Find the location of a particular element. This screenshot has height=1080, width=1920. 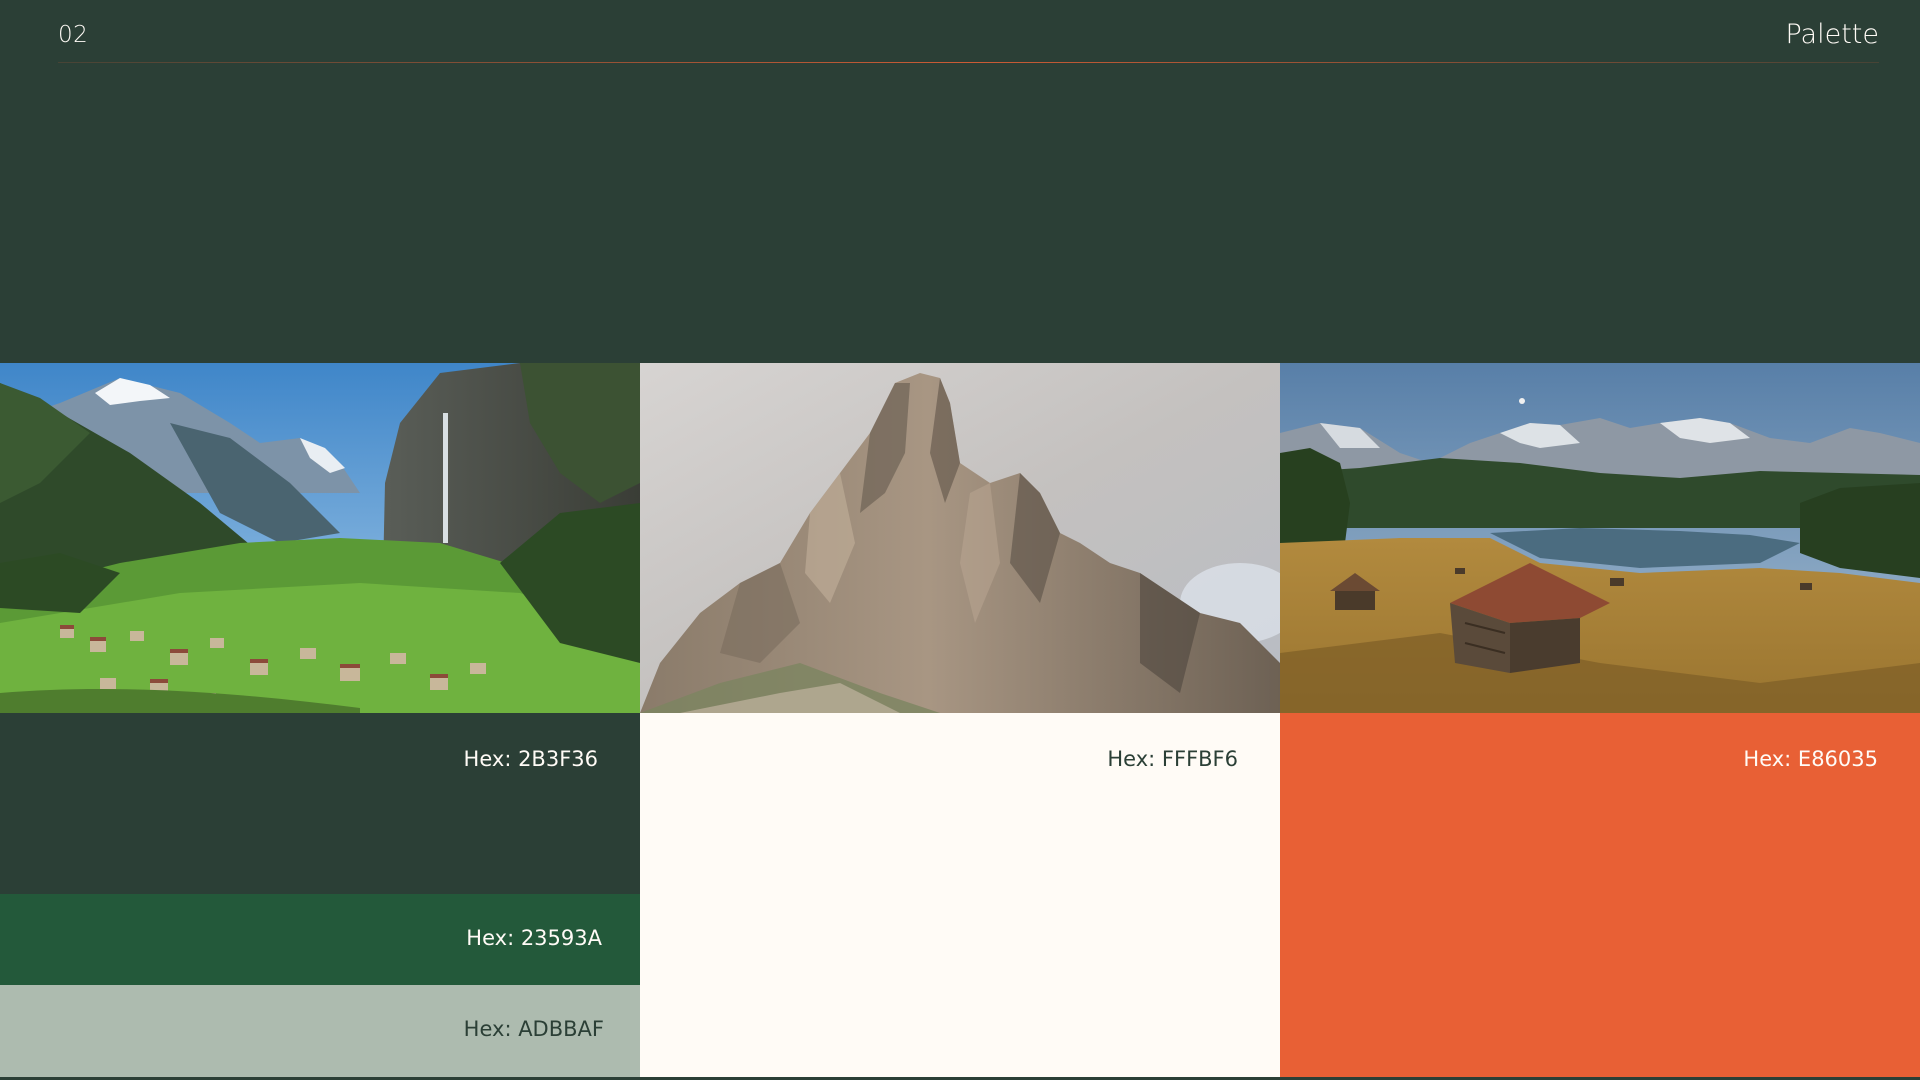

alpine-valley-photo is located at coordinates (320, 538).